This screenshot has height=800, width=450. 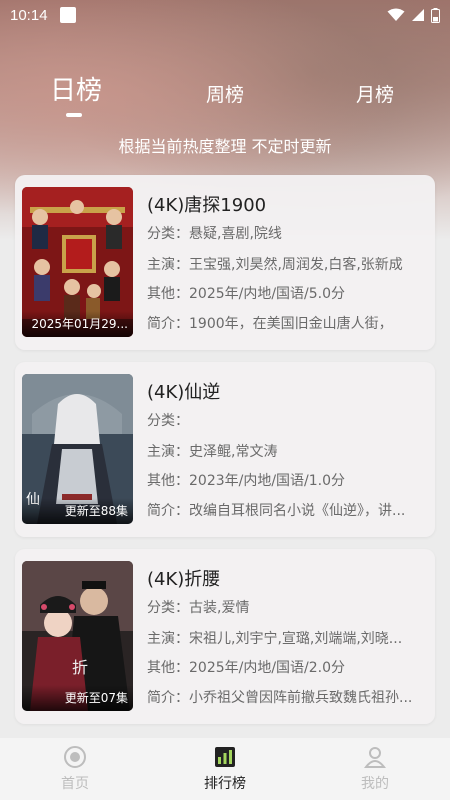 I want to click on status-right, so click(x=413, y=15).